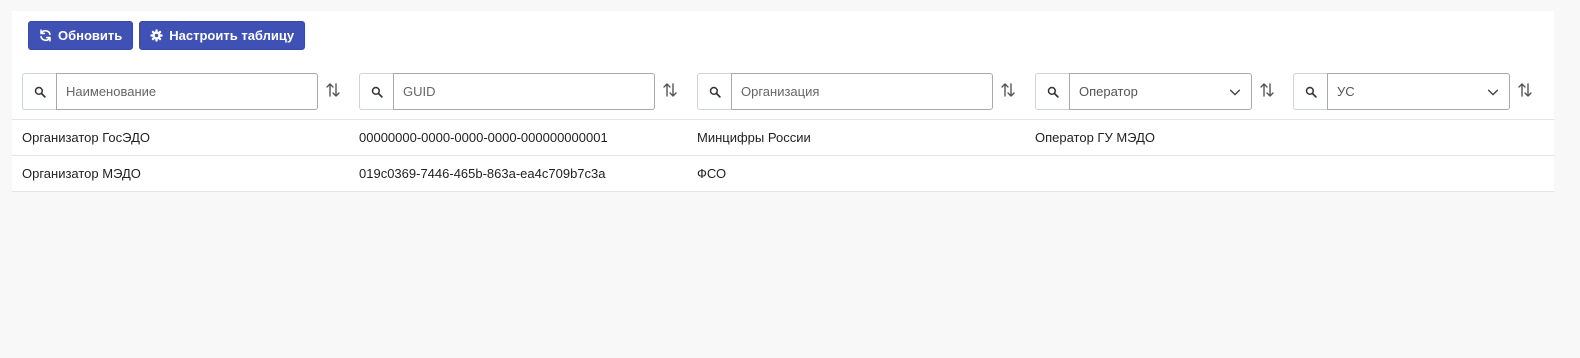 The height and width of the screenshot is (358, 1580). Describe the element at coordinates (187, 91) in the screenshot. I see `name-filter-input` at that location.